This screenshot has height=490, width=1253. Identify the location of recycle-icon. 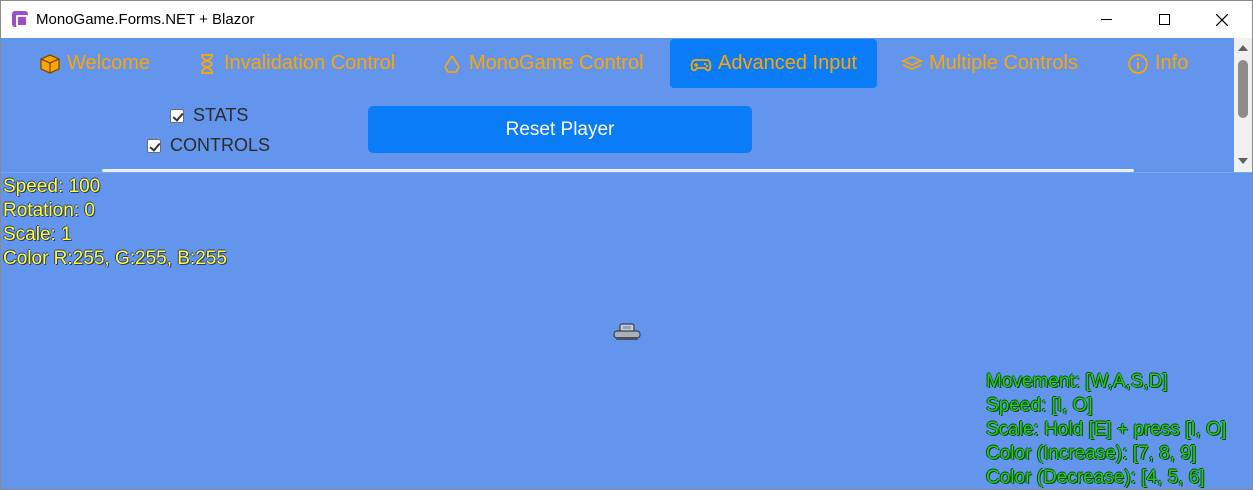
(452, 64).